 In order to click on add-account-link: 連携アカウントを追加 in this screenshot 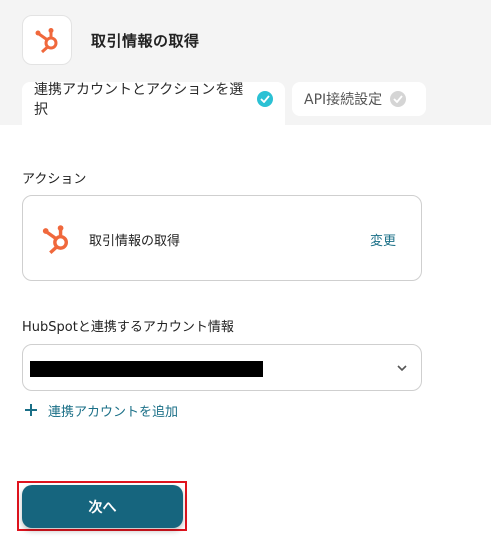, I will do `click(101, 410)`.